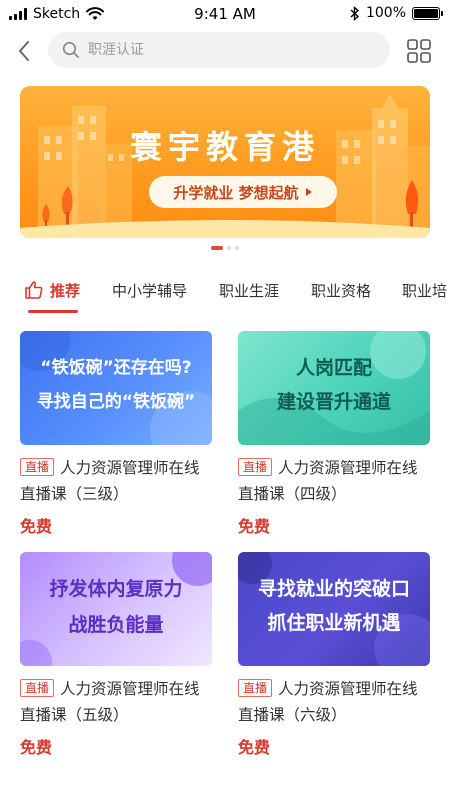 This screenshot has width=450, height=800. What do you see at coordinates (333, 402) in the screenshot?
I see `thumbnail-line-2: 建设晋升通道` at bounding box center [333, 402].